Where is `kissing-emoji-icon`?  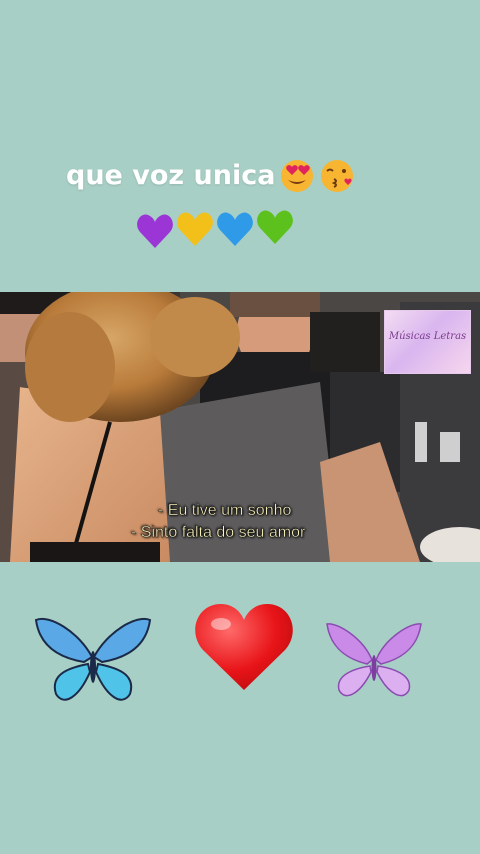 kissing-emoji-icon is located at coordinates (337, 176).